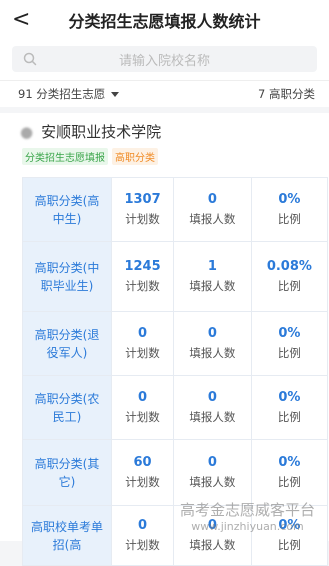  What do you see at coordinates (142, 266) in the screenshot?
I see `plan-value: 1245` at bounding box center [142, 266].